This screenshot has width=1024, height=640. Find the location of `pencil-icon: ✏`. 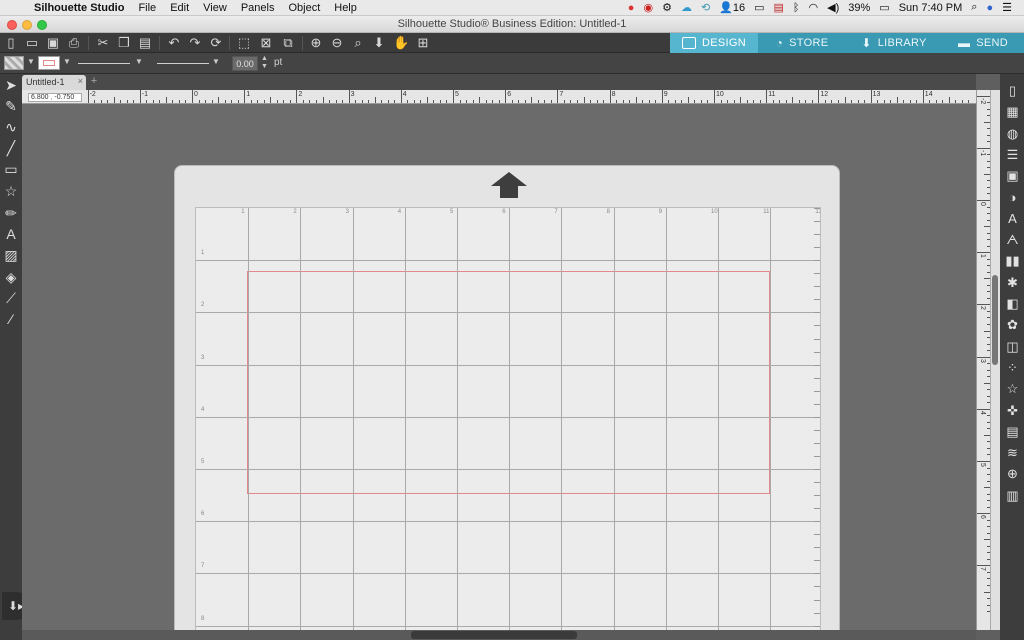

pencil-icon: ✏ is located at coordinates (11, 213).